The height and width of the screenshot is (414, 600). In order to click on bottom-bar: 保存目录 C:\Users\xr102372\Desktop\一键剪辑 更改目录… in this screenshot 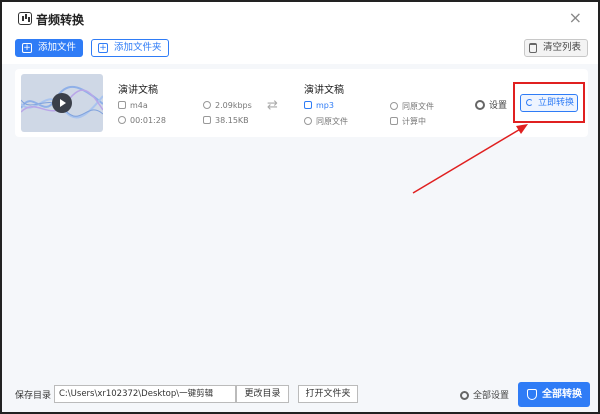, I will do `click(300, 393)`.